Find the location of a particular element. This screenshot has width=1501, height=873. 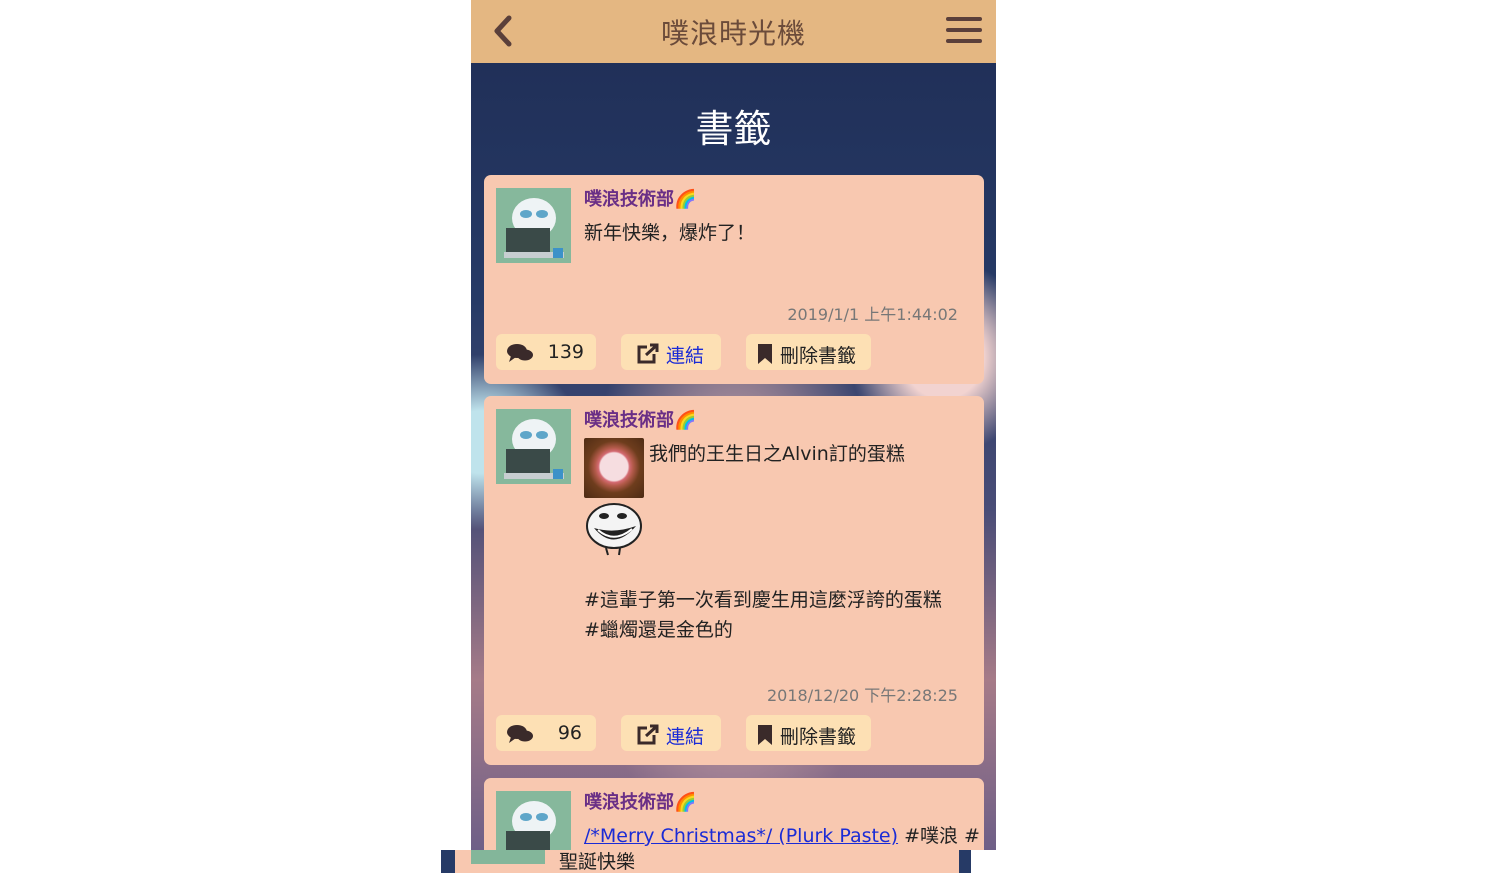

top-bar: 噗浪時光機 is located at coordinates (733, 31).